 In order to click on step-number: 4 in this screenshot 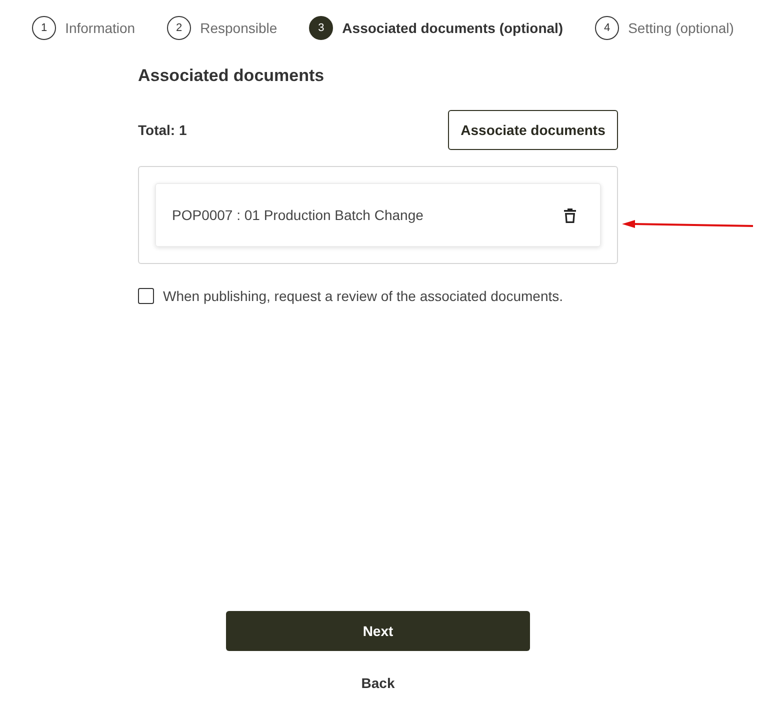, I will do `click(607, 28)`.